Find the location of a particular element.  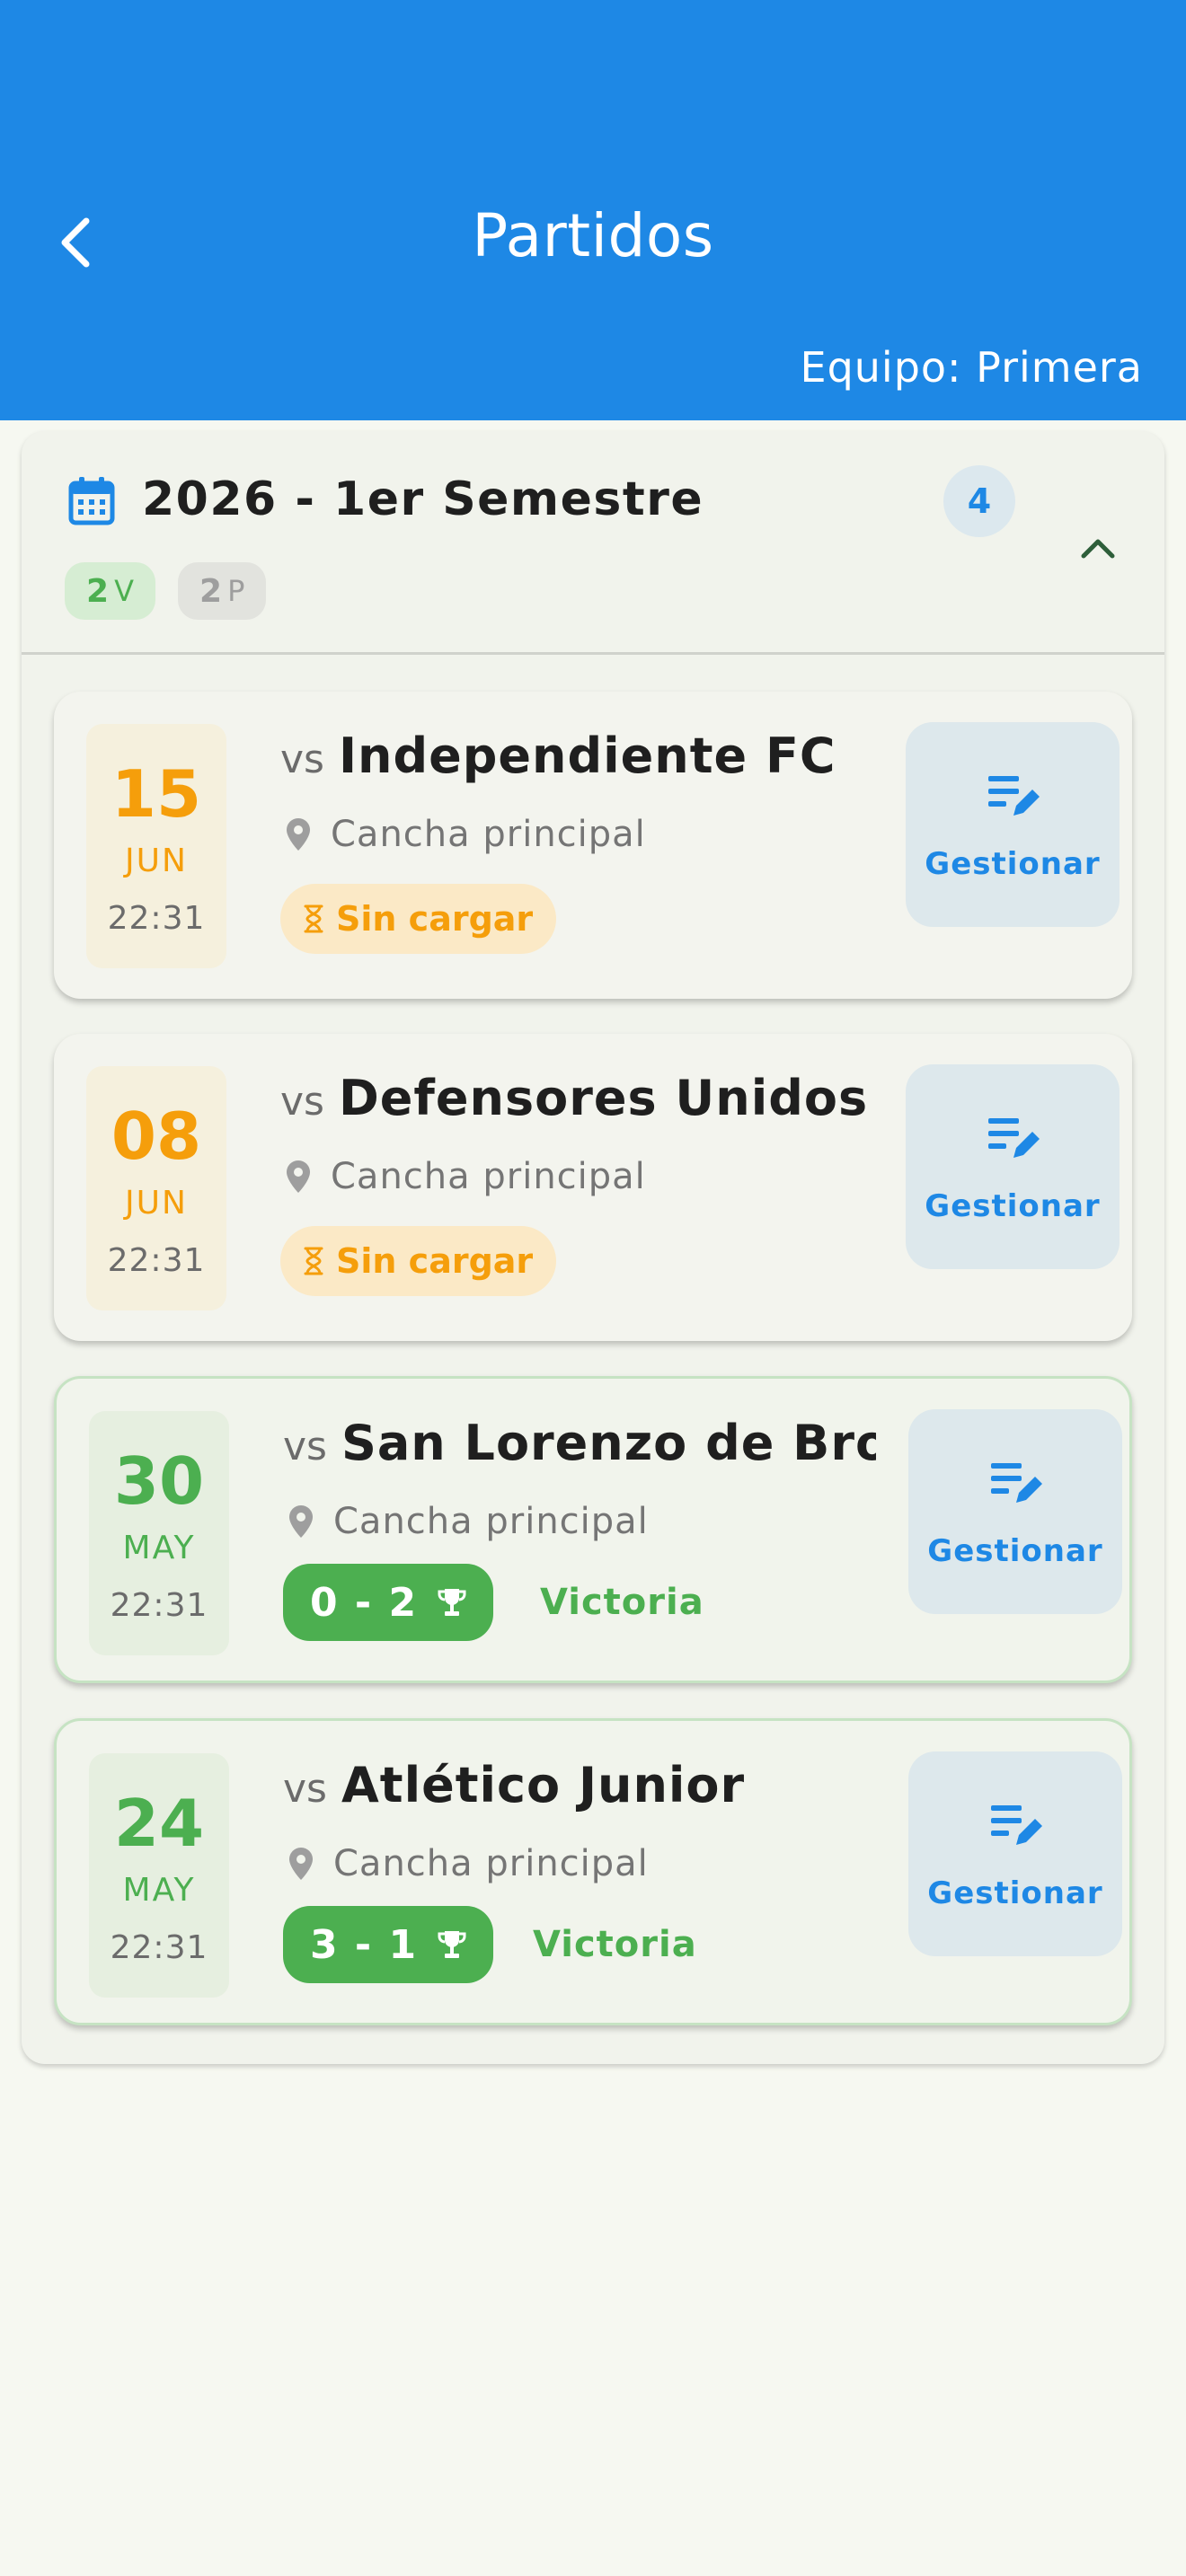

match-count-badge: 4 is located at coordinates (979, 501).